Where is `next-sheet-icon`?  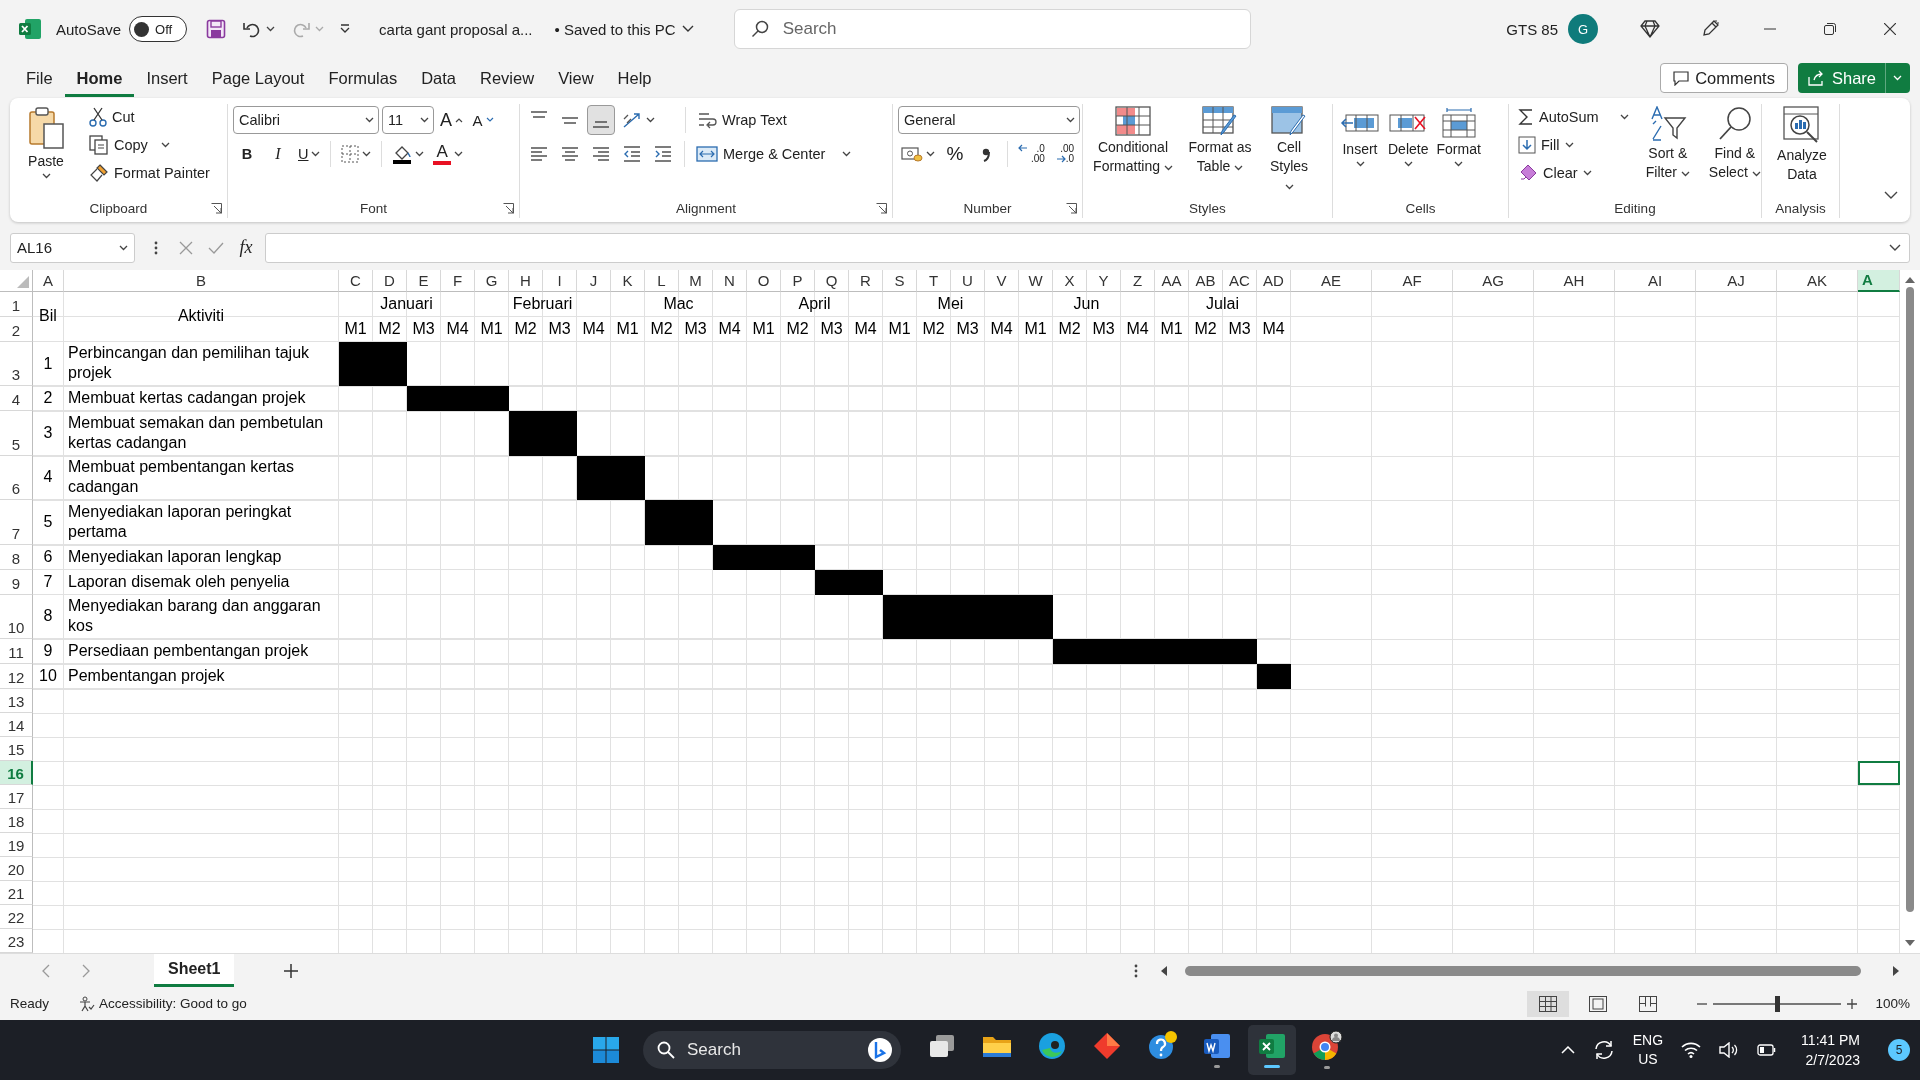
next-sheet-icon is located at coordinates (86, 970).